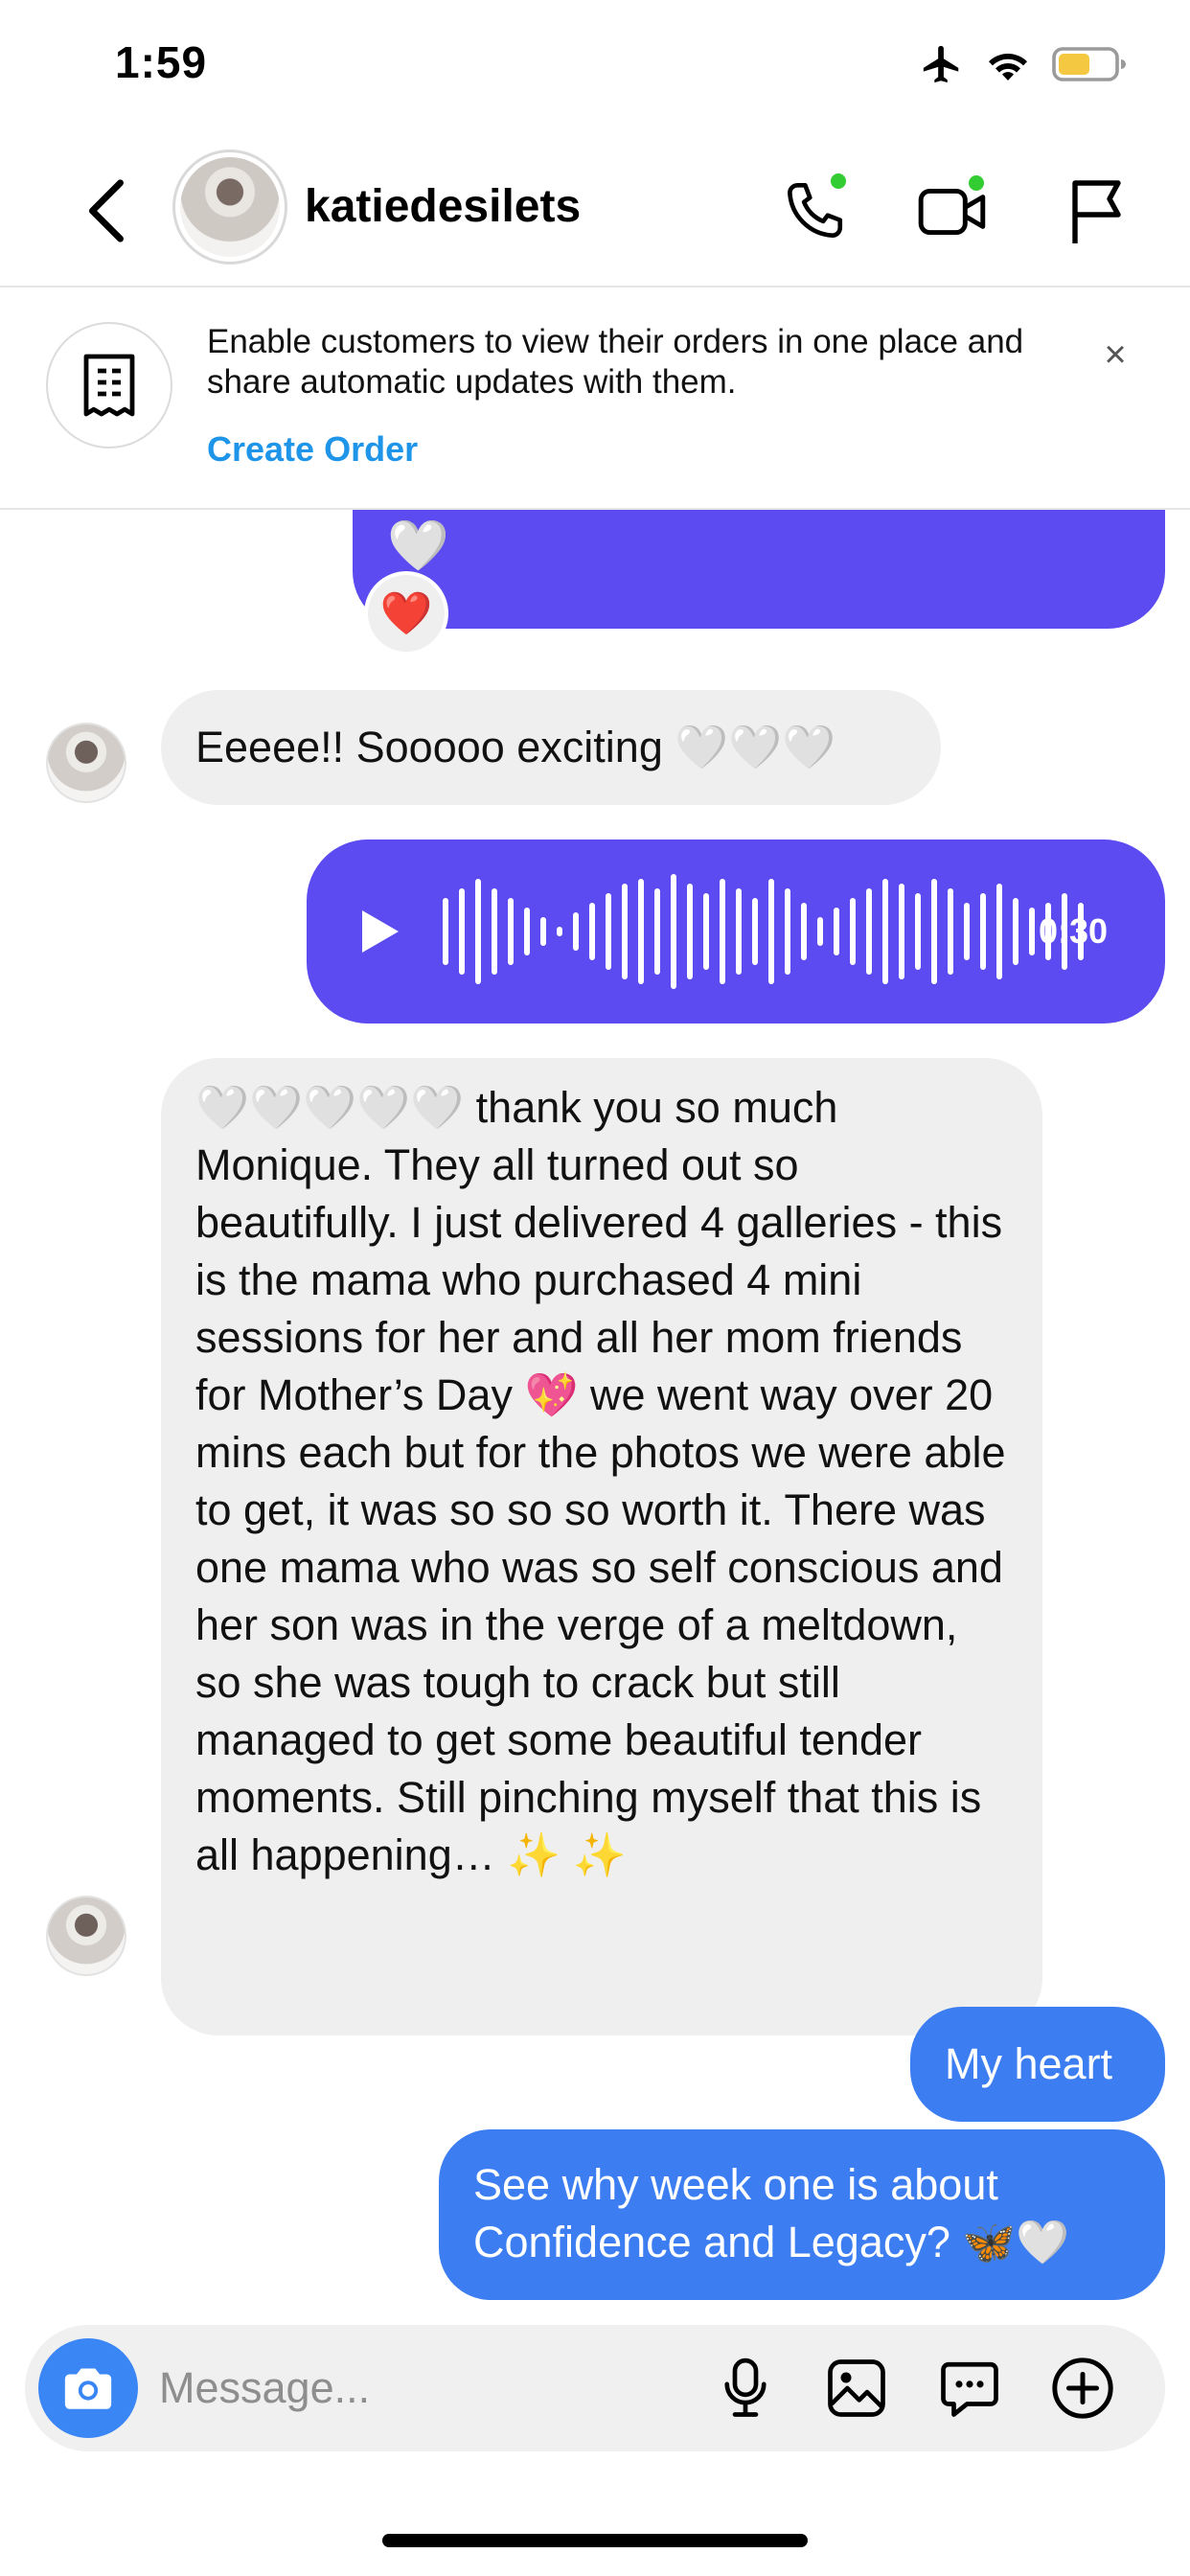 The image size is (1190, 2576). I want to click on chat-header: katiedesilets, so click(595, 211).